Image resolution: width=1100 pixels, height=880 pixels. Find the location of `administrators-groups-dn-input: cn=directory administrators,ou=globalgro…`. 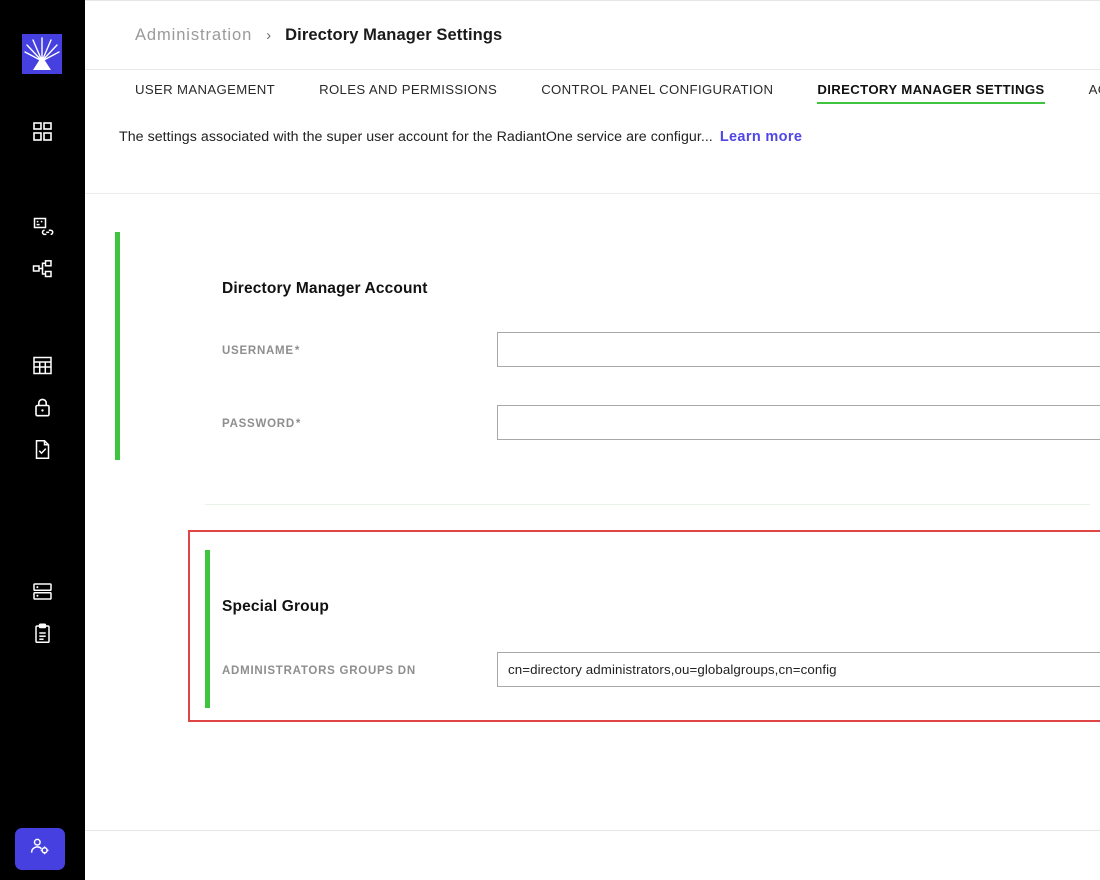

administrators-groups-dn-input: cn=directory administrators,ou=globalgro… is located at coordinates (798, 669).